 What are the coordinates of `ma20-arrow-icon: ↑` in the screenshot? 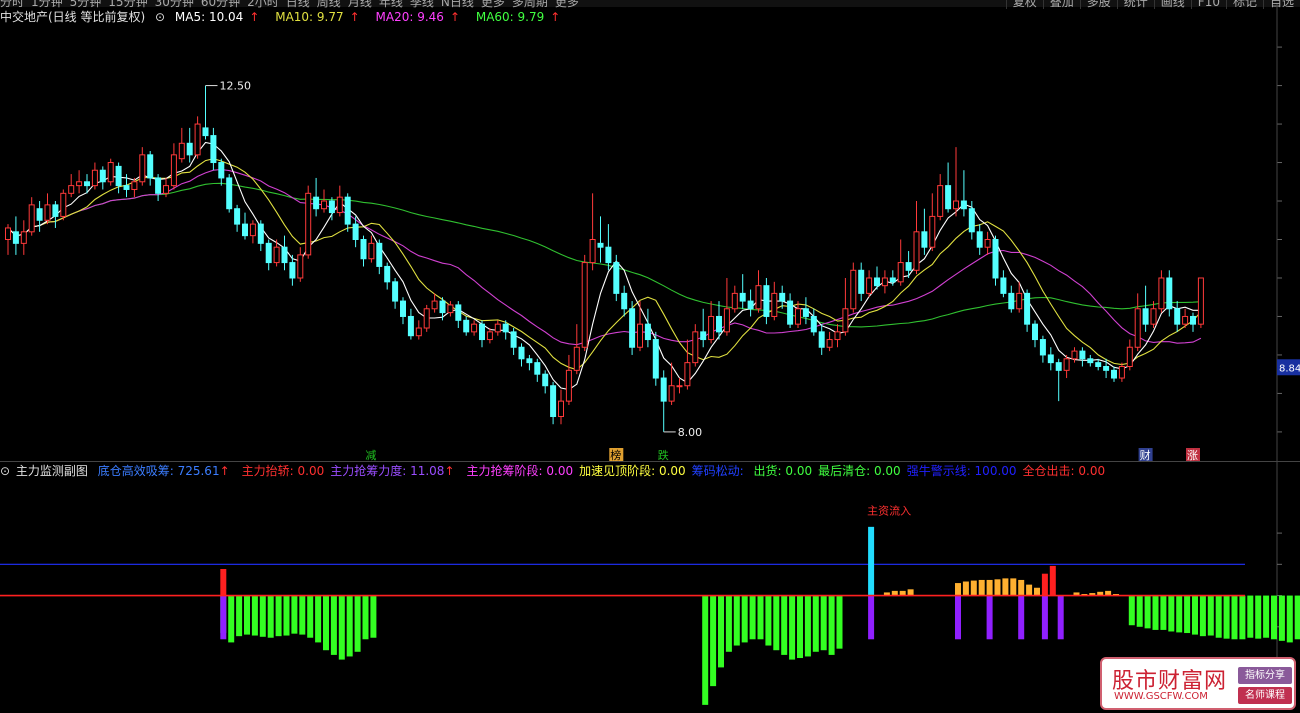 It's located at (455, 17).